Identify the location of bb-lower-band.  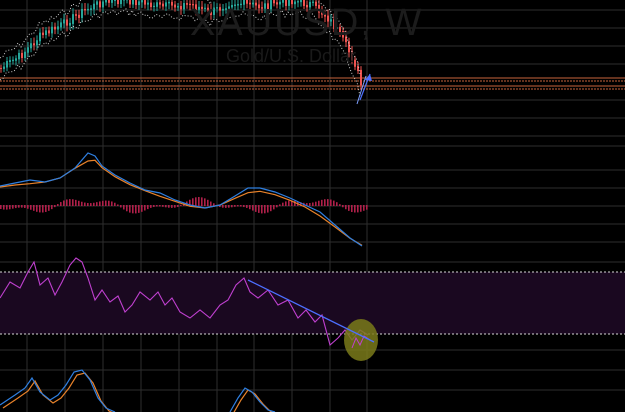
(180, 52).